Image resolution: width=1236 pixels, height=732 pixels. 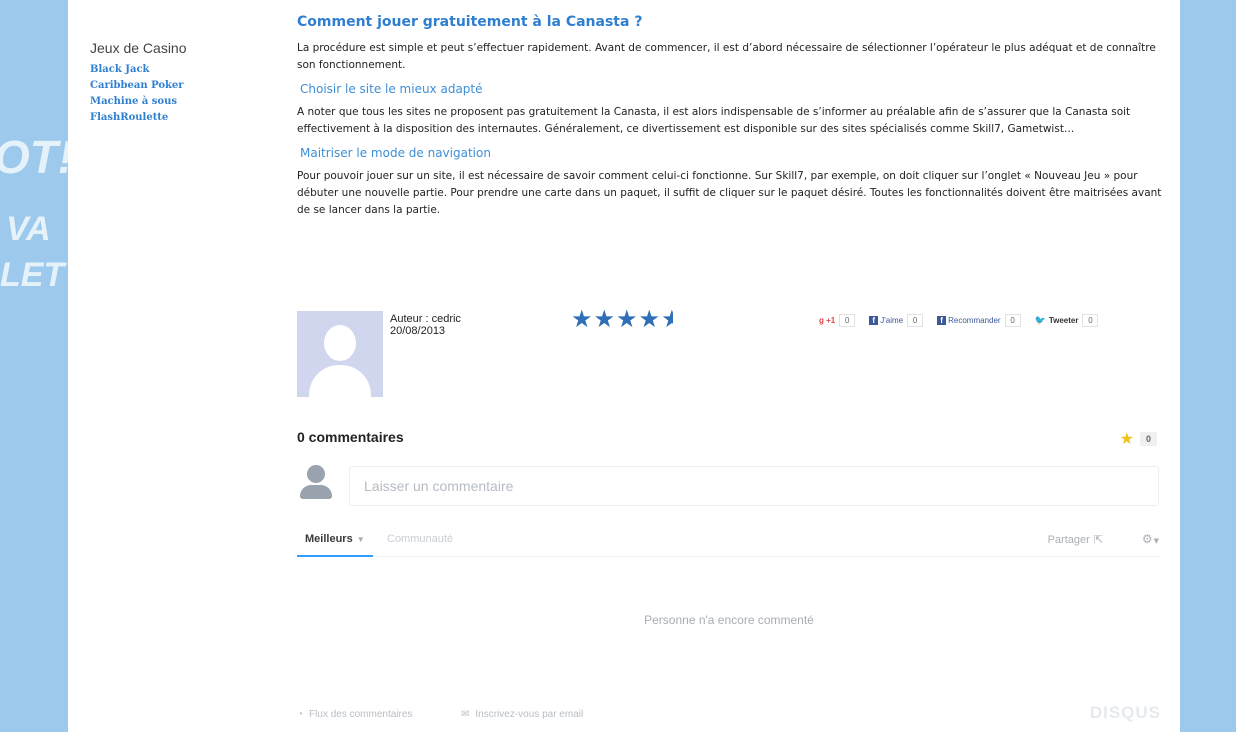 What do you see at coordinates (754, 486) in the screenshot?
I see `comment-input: Laisser un commentaire` at bounding box center [754, 486].